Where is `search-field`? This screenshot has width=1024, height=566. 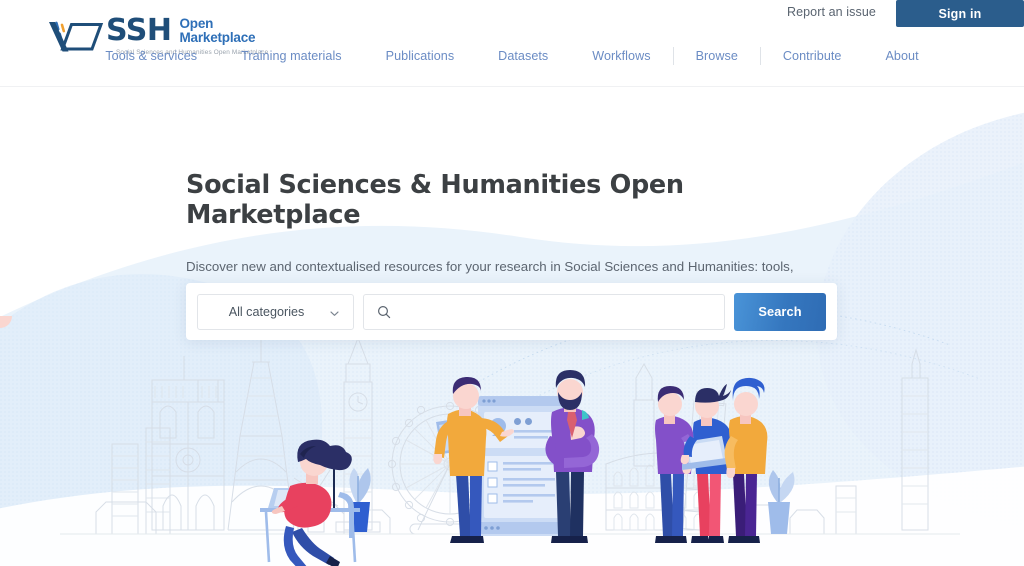 search-field is located at coordinates (544, 311).